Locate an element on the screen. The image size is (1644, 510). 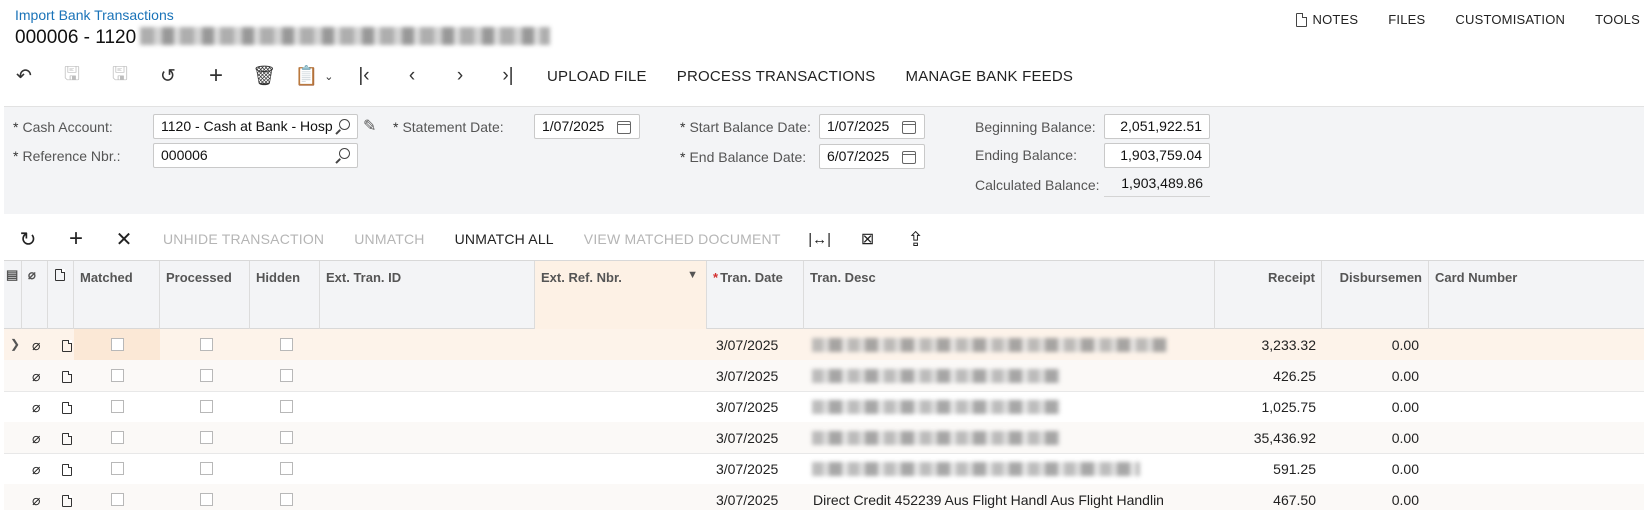
previous-record-icon: ‹ is located at coordinates (412, 76).